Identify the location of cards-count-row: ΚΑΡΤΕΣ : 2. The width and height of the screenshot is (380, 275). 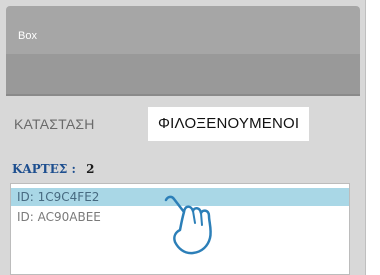
(53, 169).